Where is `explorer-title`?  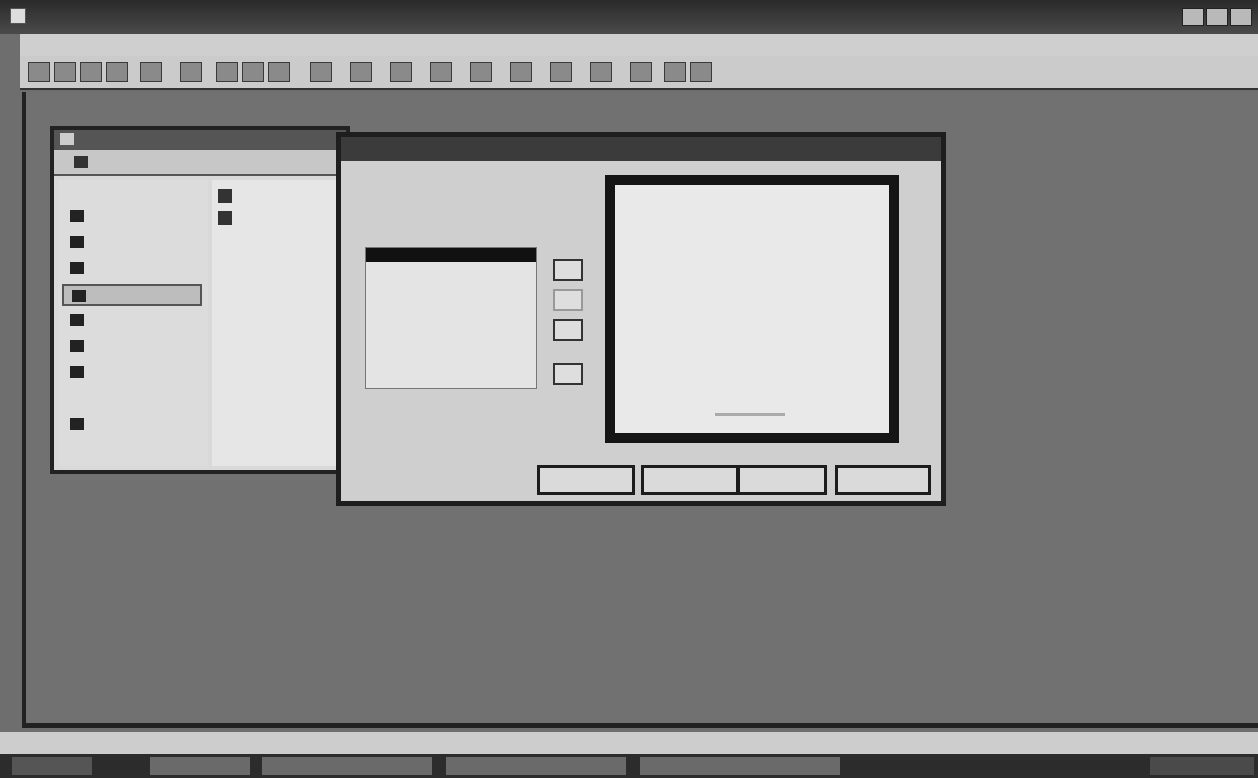
explorer-title is located at coordinates (200, 140).